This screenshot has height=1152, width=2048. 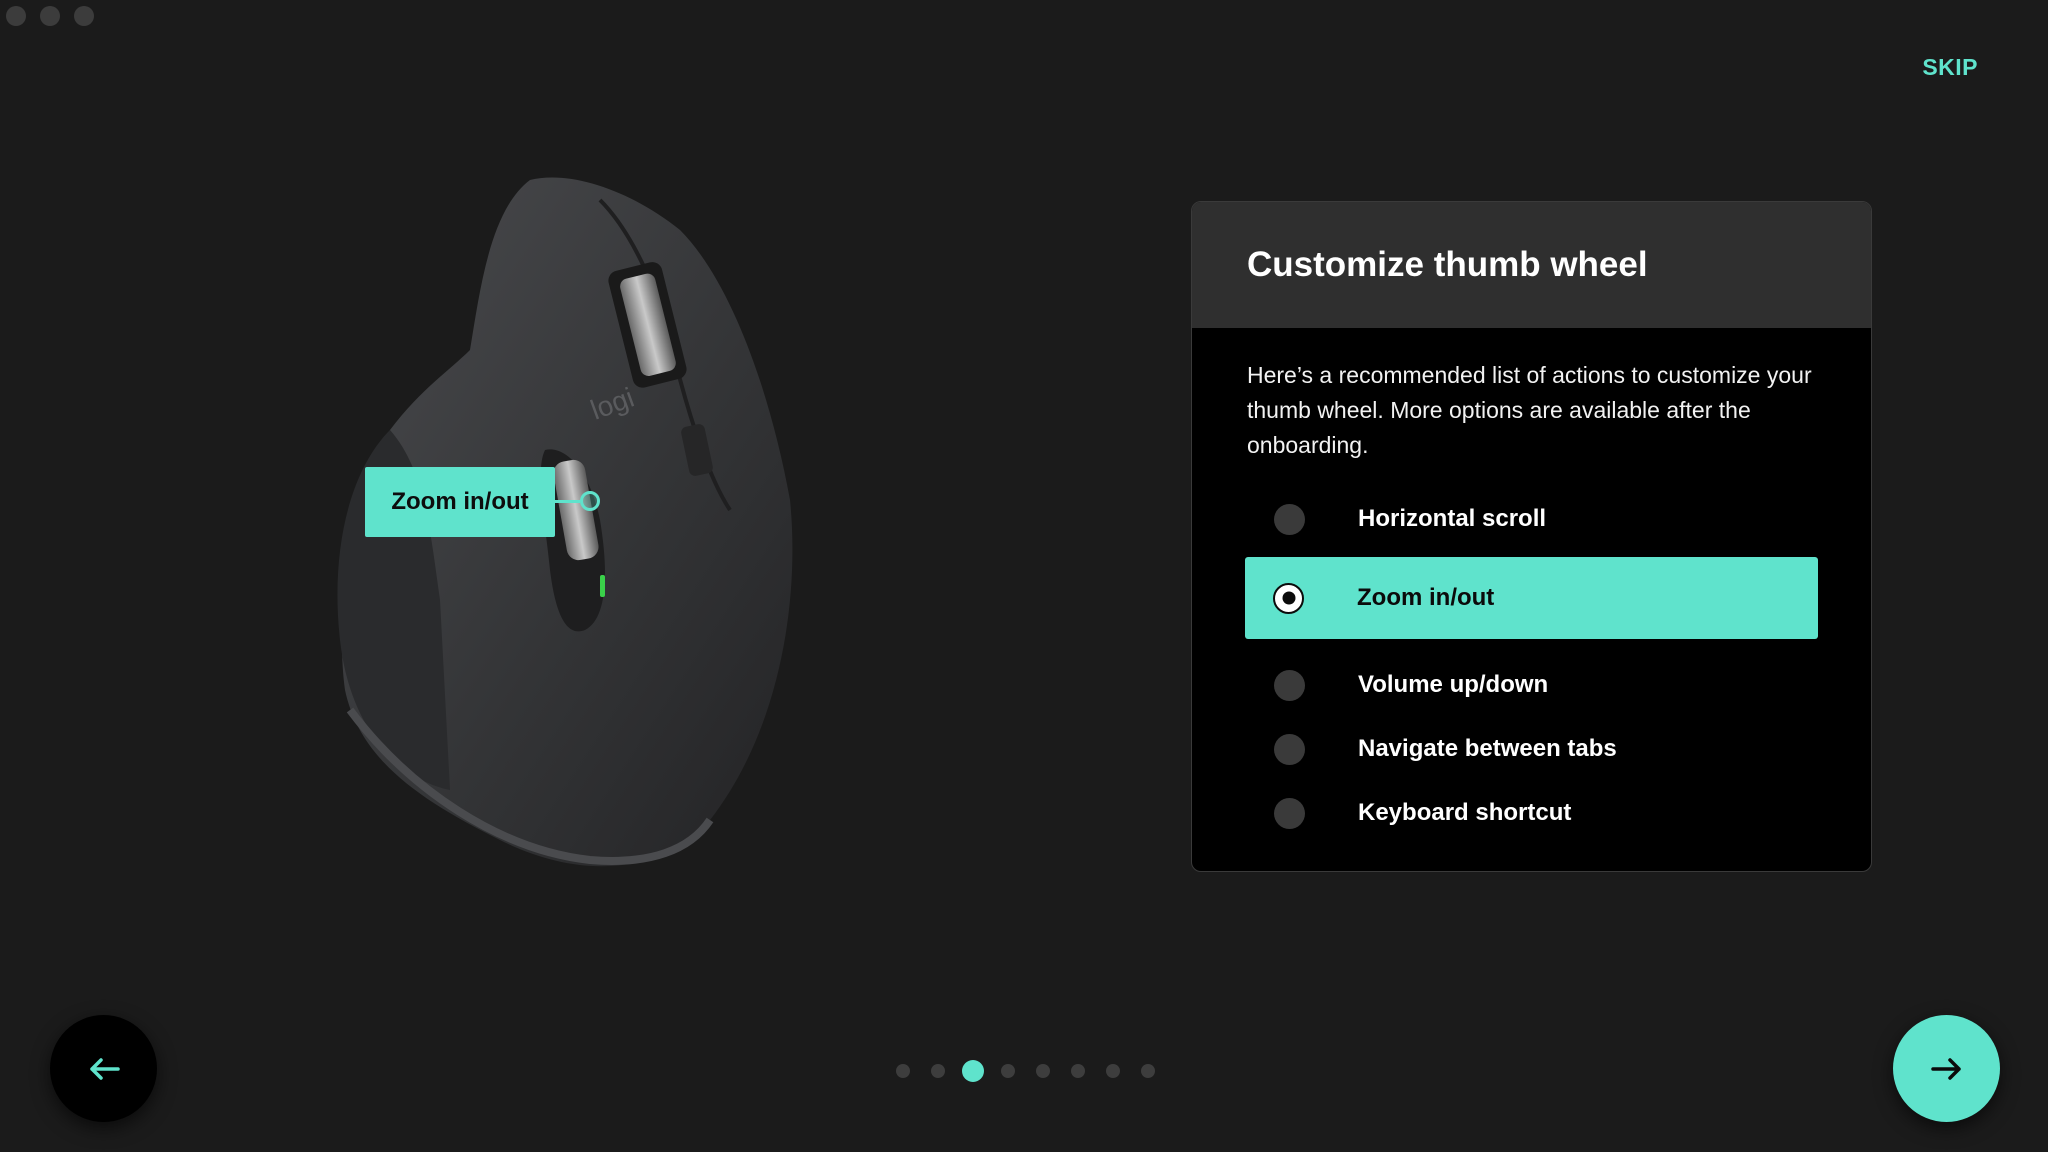 What do you see at coordinates (84, 16) in the screenshot?
I see `maximize-window-button` at bounding box center [84, 16].